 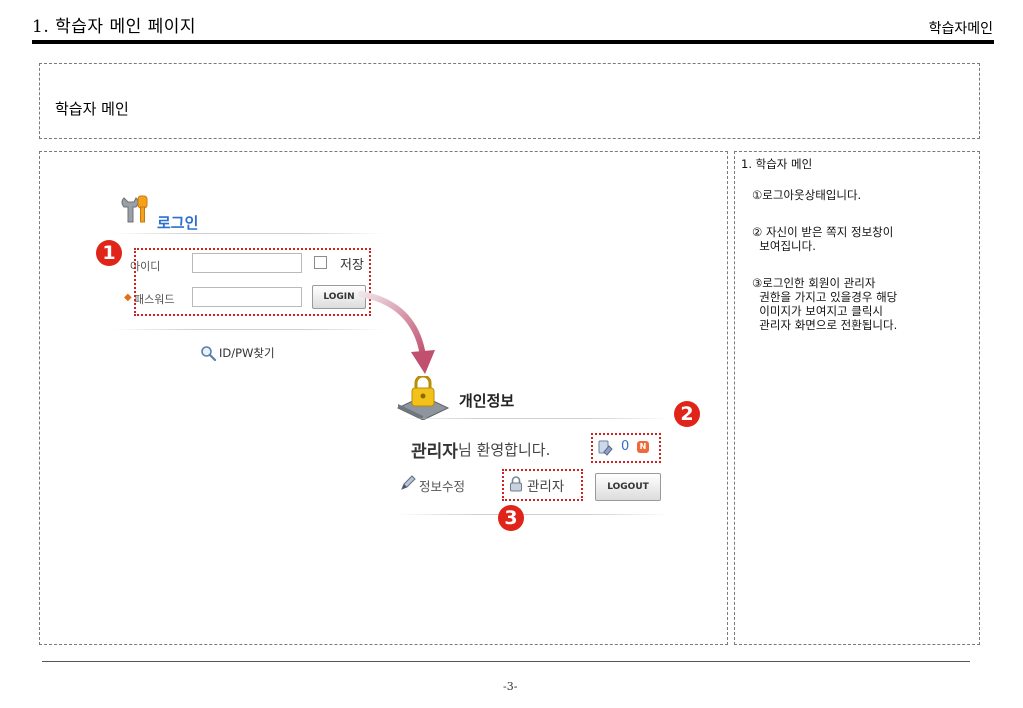 I want to click on welcome-message: 님 환영합니다., so click(x=504, y=450).